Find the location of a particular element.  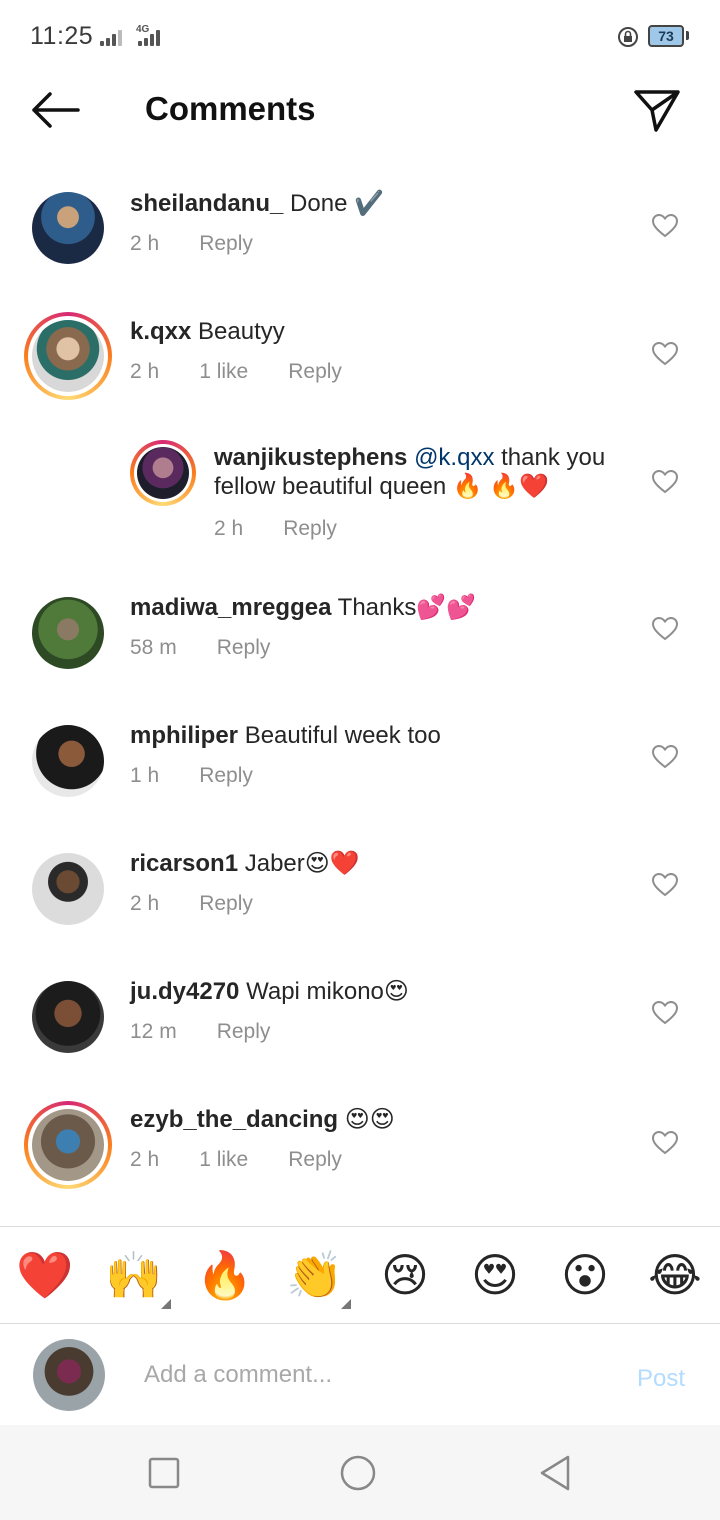

comment-meta: 1 h Reply is located at coordinates (191, 776).